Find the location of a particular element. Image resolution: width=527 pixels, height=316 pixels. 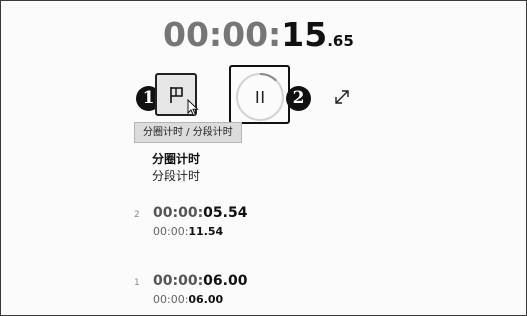

lap-row: 1 00:00:06.00 00:00:06.00 is located at coordinates (234, 291).